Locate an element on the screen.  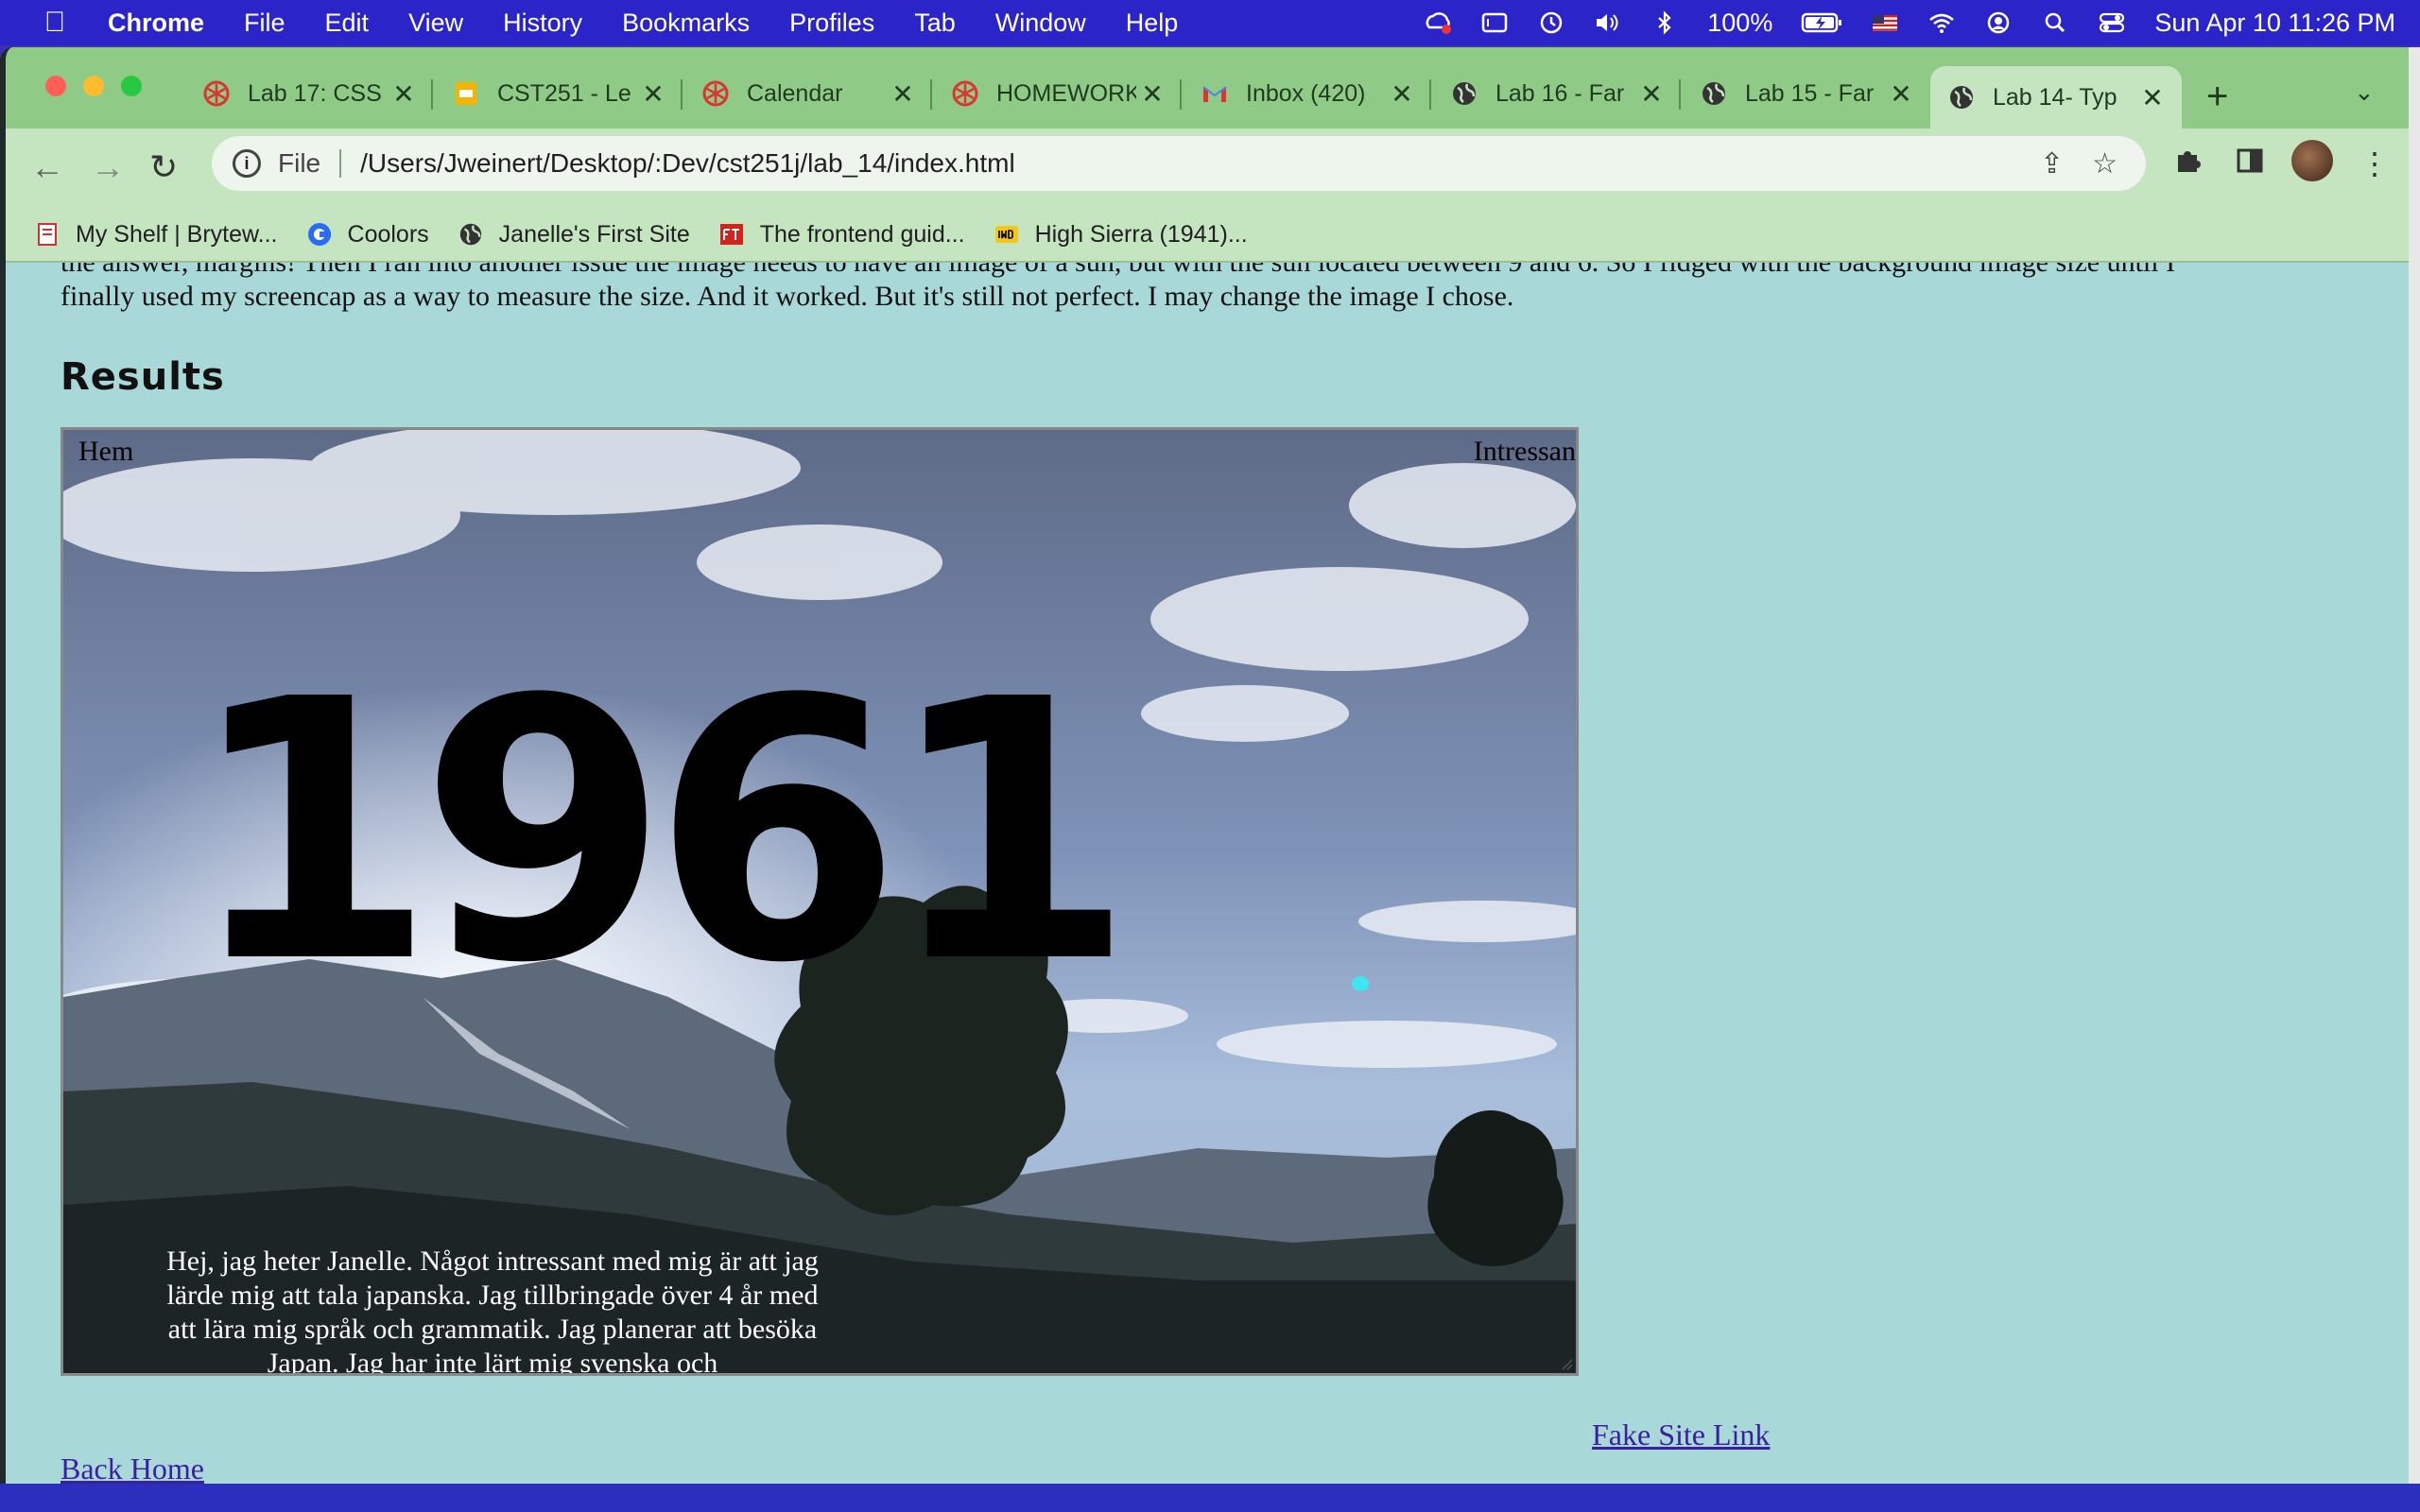
tab-title: CST251 - Le is located at coordinates (564, 93).